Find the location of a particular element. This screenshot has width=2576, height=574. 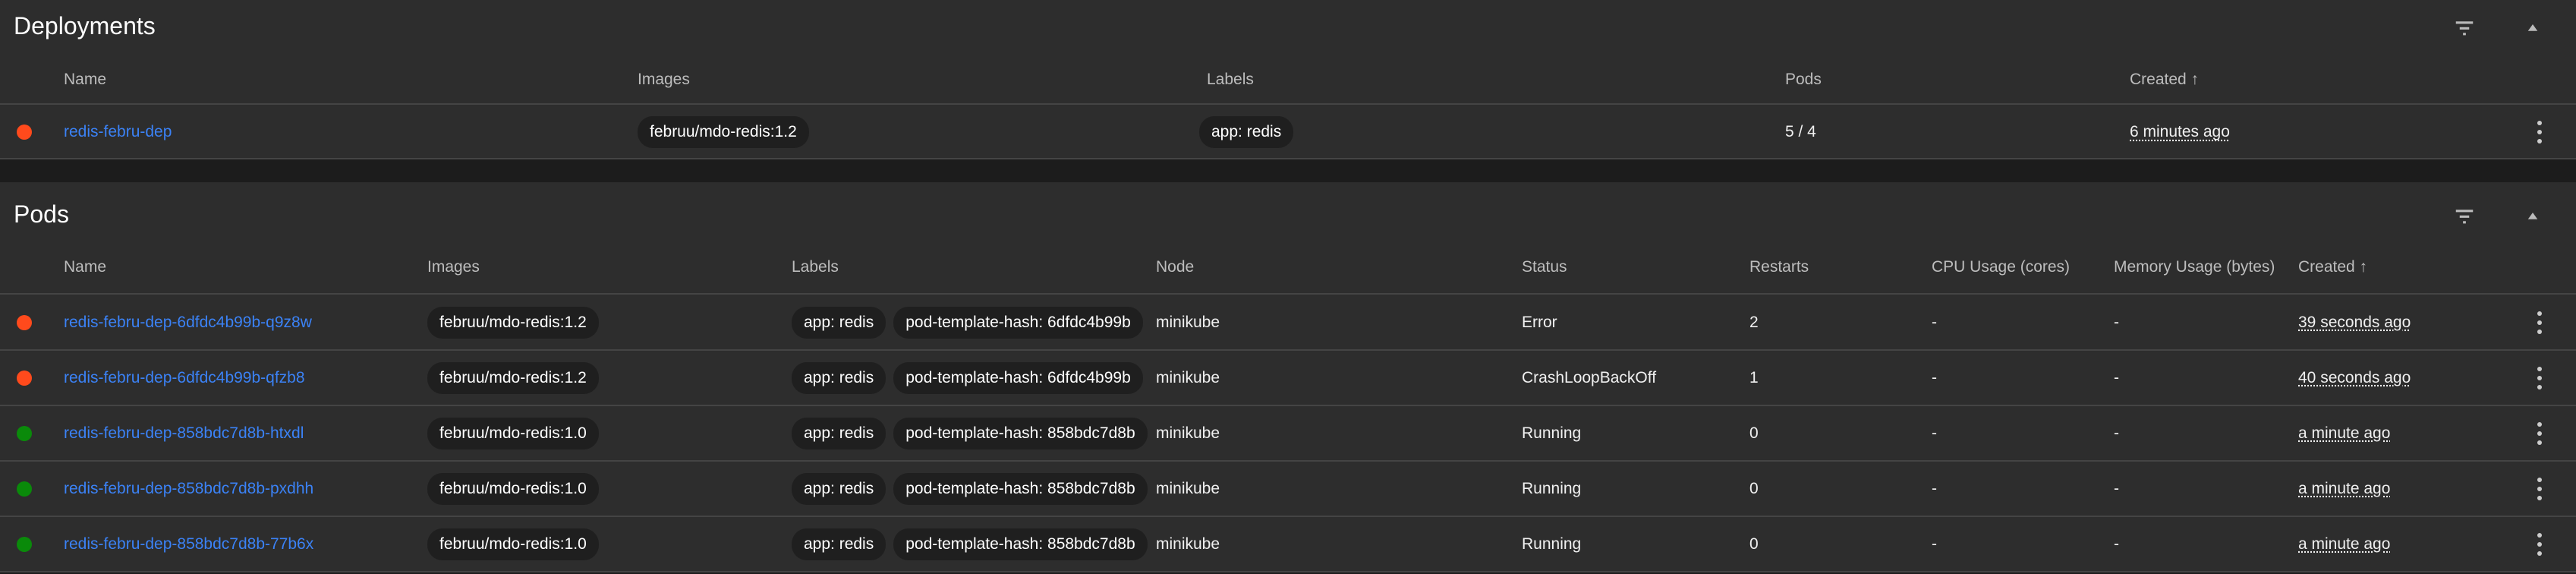

column-header: Status is located at coordinates (1544, 267).